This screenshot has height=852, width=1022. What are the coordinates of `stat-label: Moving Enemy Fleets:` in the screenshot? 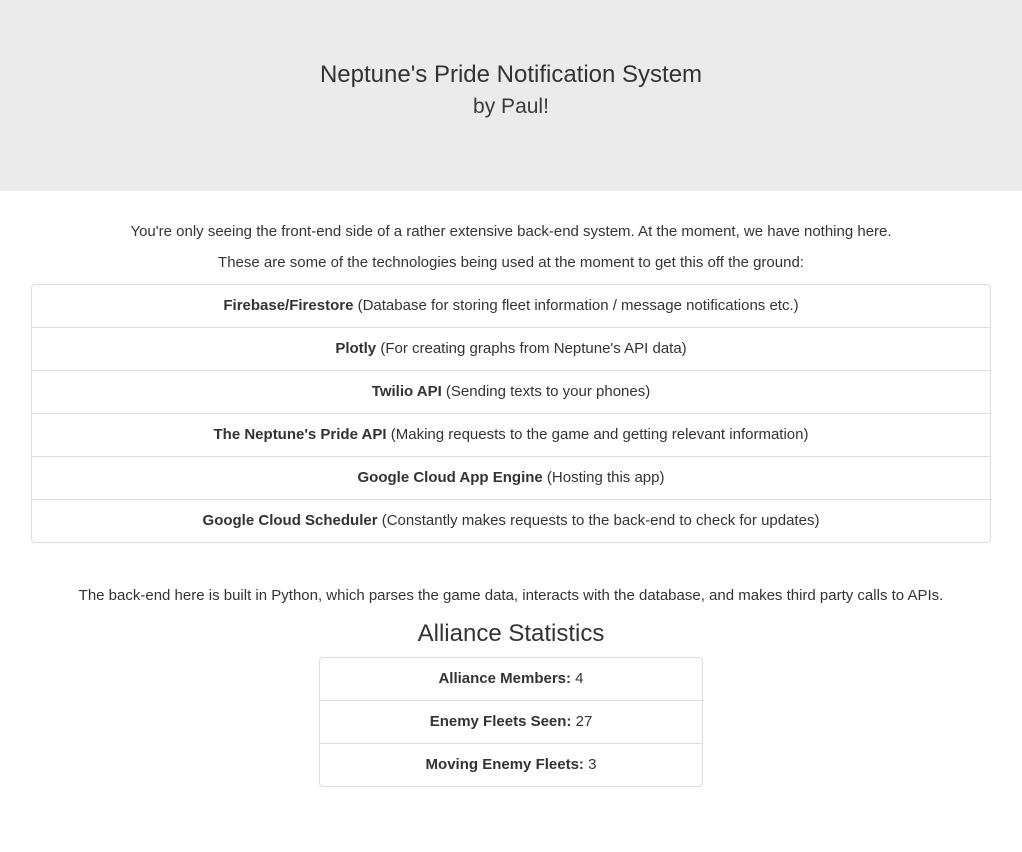 It's located at (504, 764).